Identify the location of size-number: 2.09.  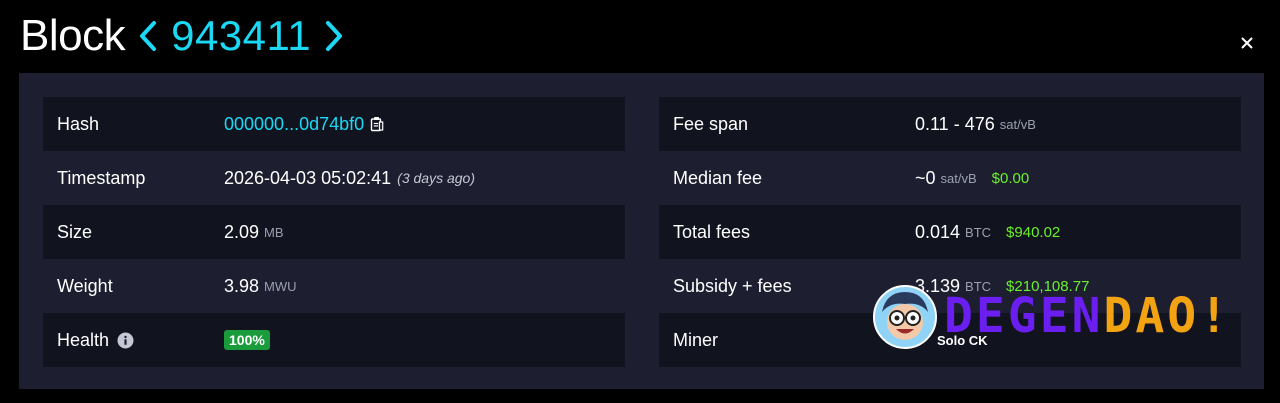
(242, 231).